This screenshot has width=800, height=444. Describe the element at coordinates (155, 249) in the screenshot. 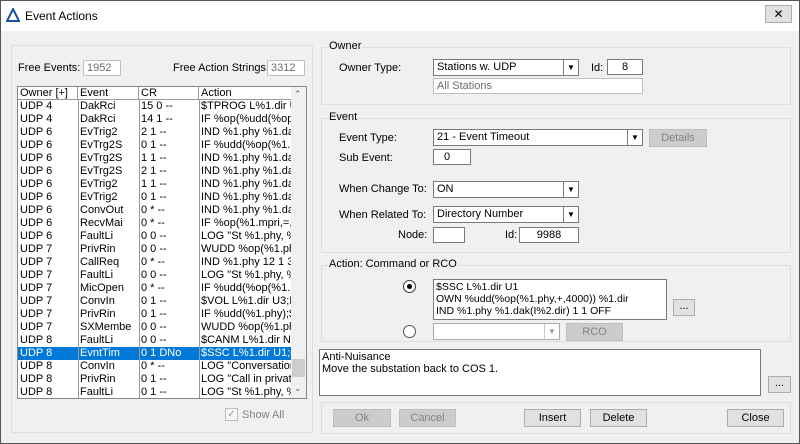

I see `table-row: UDP 7 PrivRin 0 0 -- WUDD %op(%1.ph` at that location.